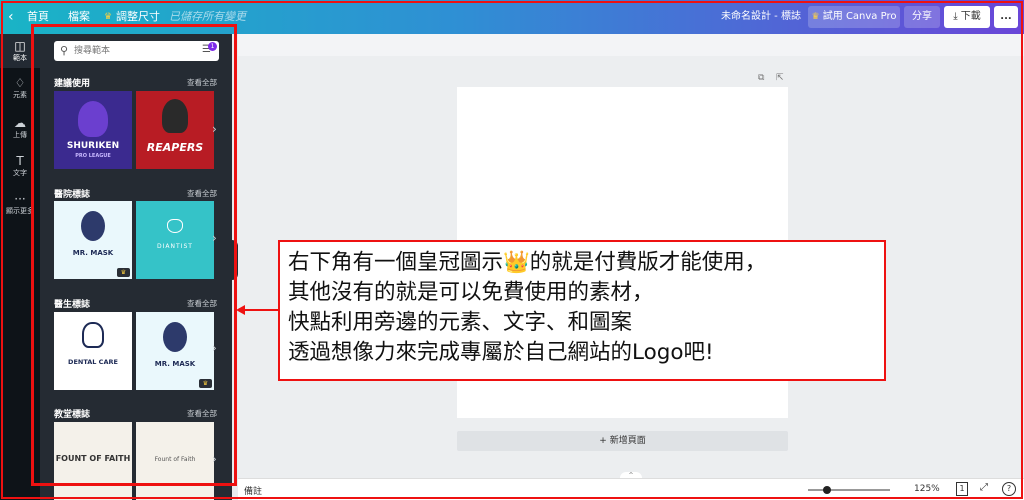 The image size is (1024, 500). What do you see at coordinates (72, 84) in the screenshot?
I see `section-title: 建議使用` at bounding box center [72, 84].